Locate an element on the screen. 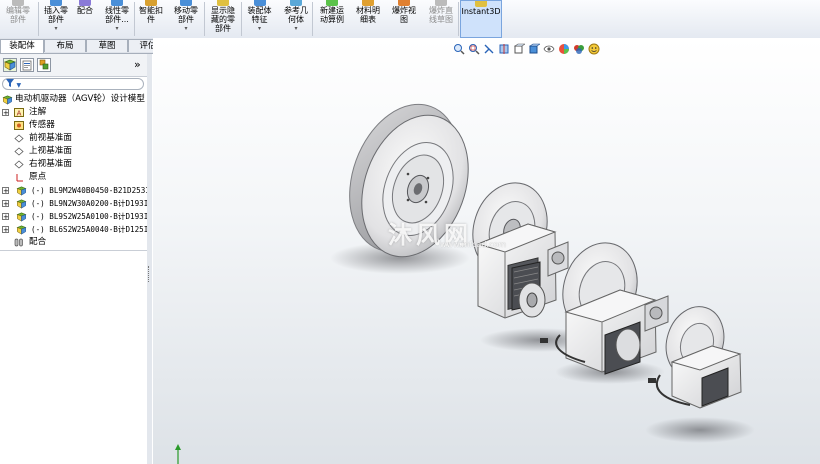 The width and height of the screenshot is (820, 464). tree-item-label: (-) BL6S2W25A0040-B计D125I is located at coordinates (90, 229).